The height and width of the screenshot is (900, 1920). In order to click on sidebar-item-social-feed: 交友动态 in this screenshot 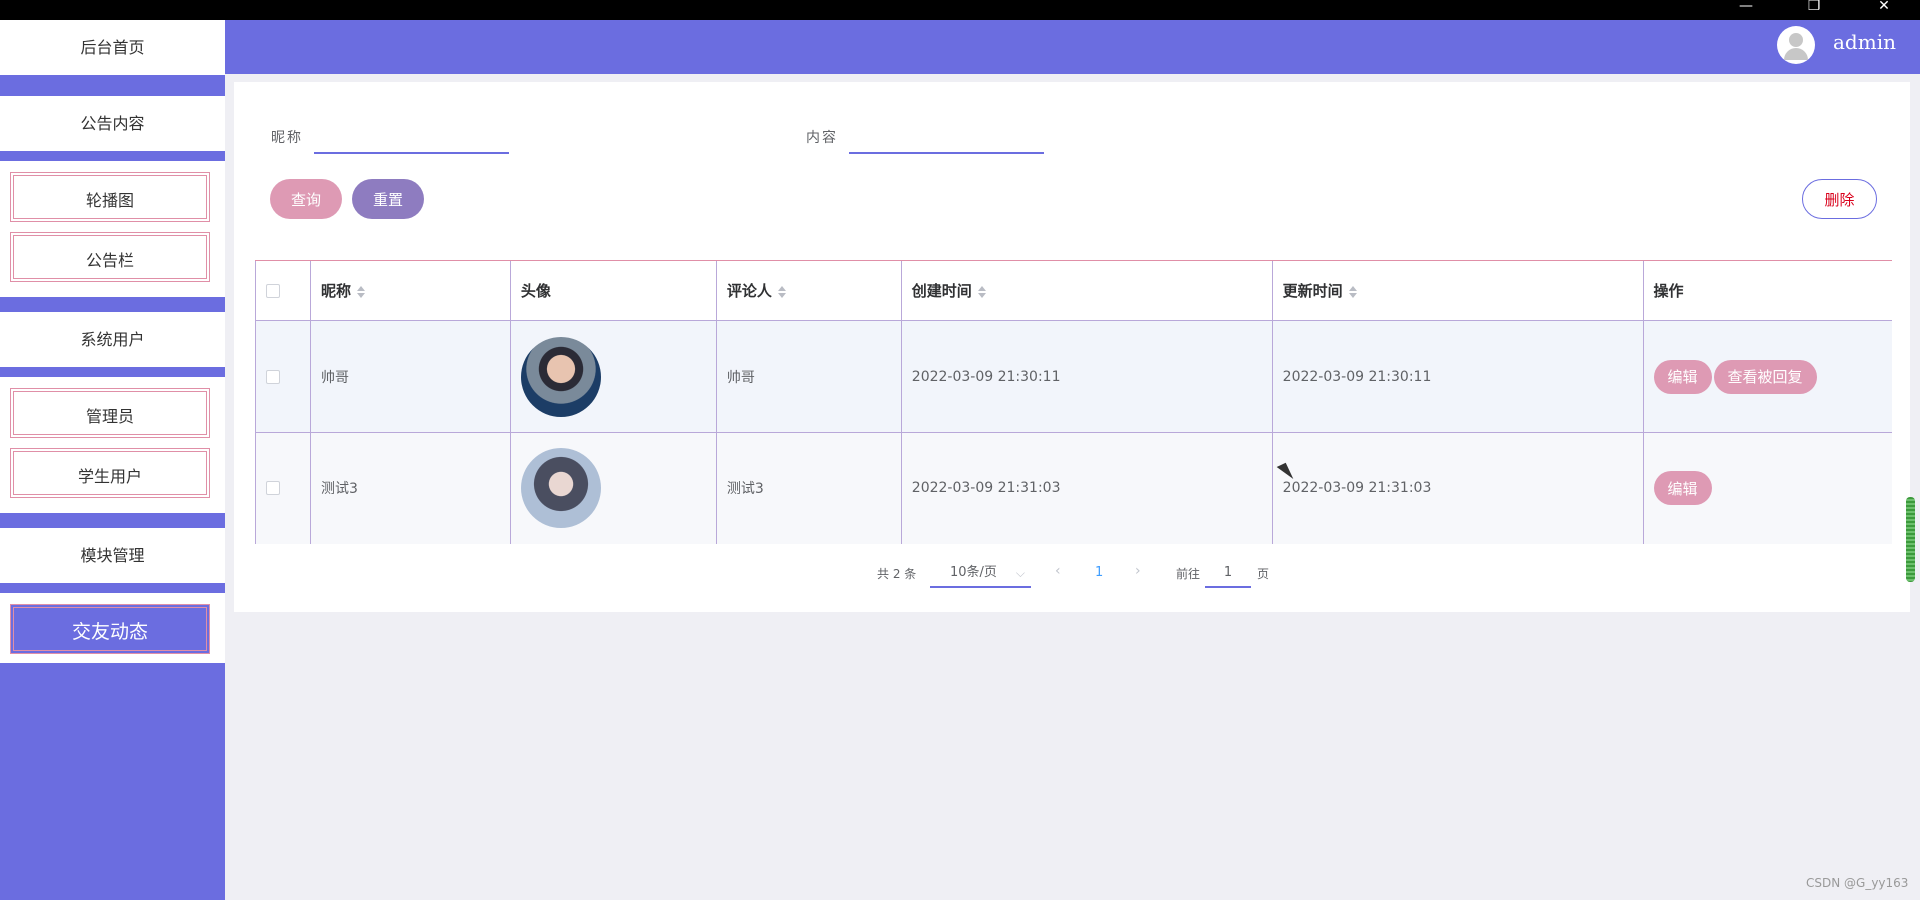, I will do `click(110, 629)`.